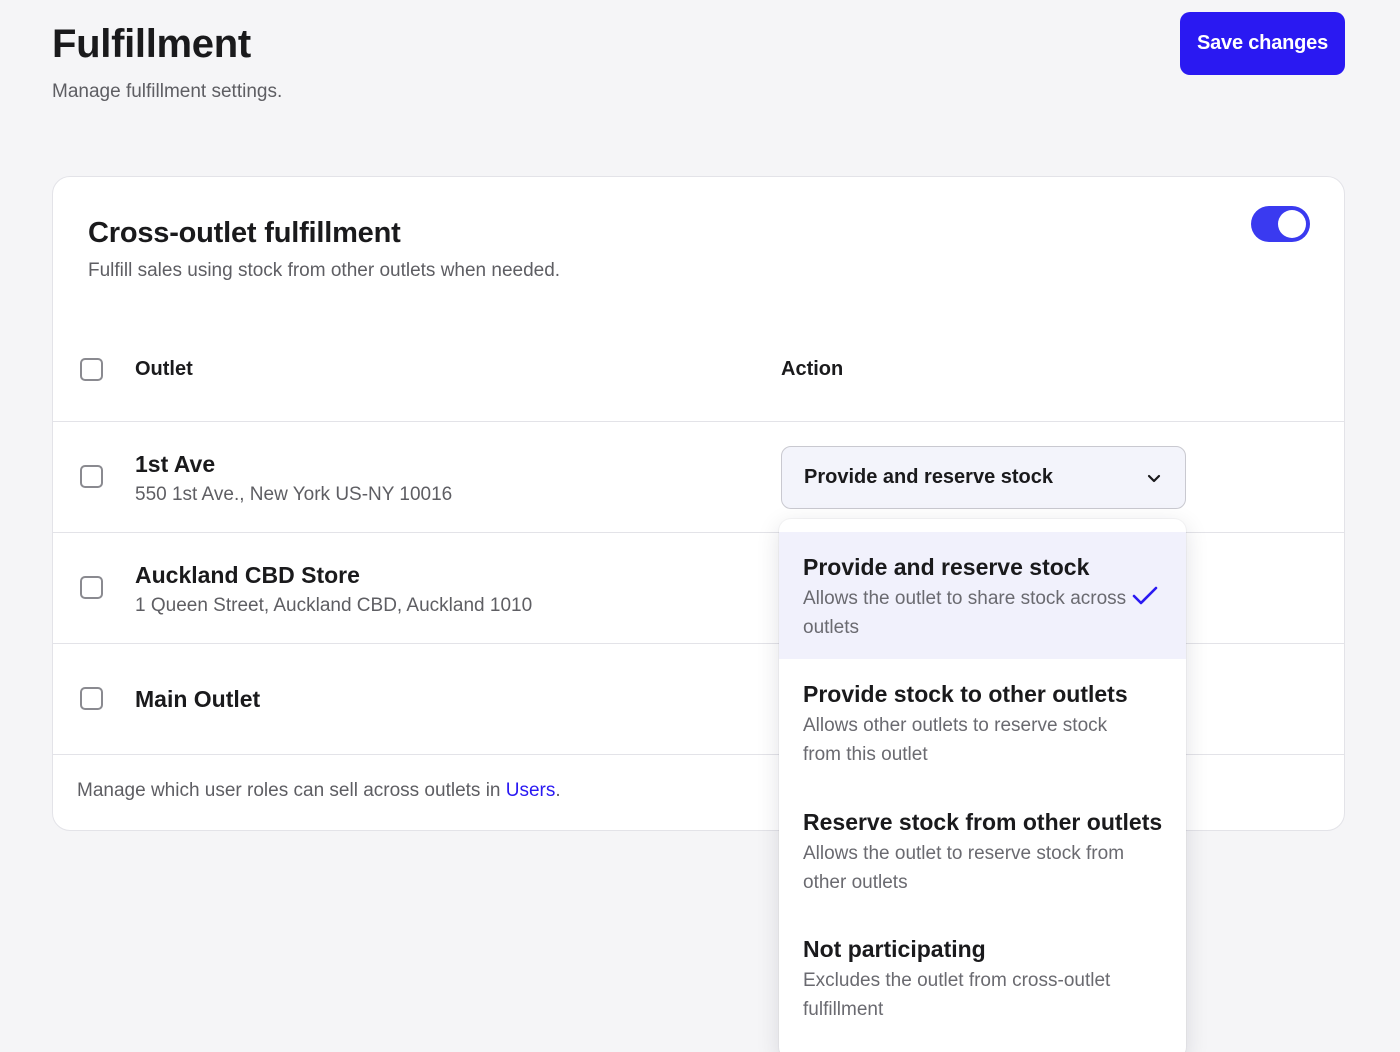 This screenshot has height=1052, width=1400. What do you see at coordinates (1154, 478) in the screenshot?
I see `chevron-down-icon` at bounding box center [1154, 478].